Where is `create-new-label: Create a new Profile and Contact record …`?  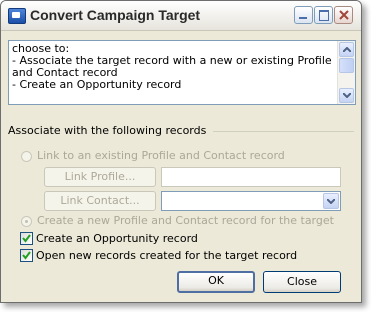 create-new-label: Create a new Profile and Contact record … is located at coordinates (185, 220).